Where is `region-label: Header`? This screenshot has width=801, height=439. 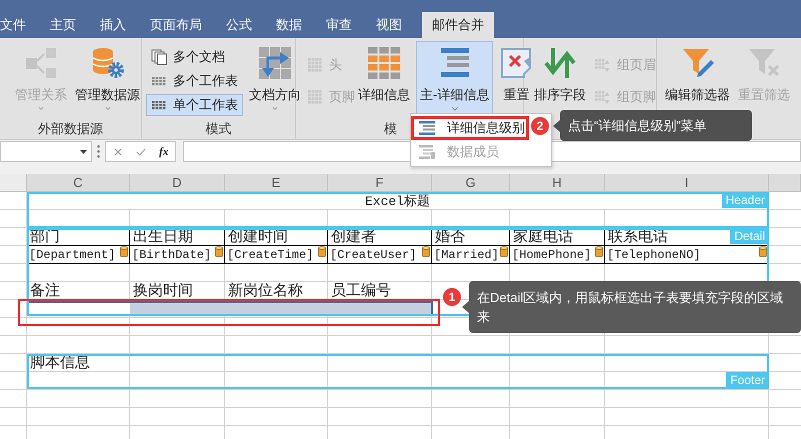 region-label: Header is located at coordinates (745, 200).